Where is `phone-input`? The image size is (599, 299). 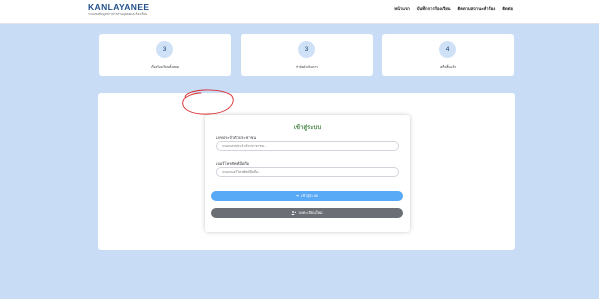
phone-input is located at coordinates (307, 172).